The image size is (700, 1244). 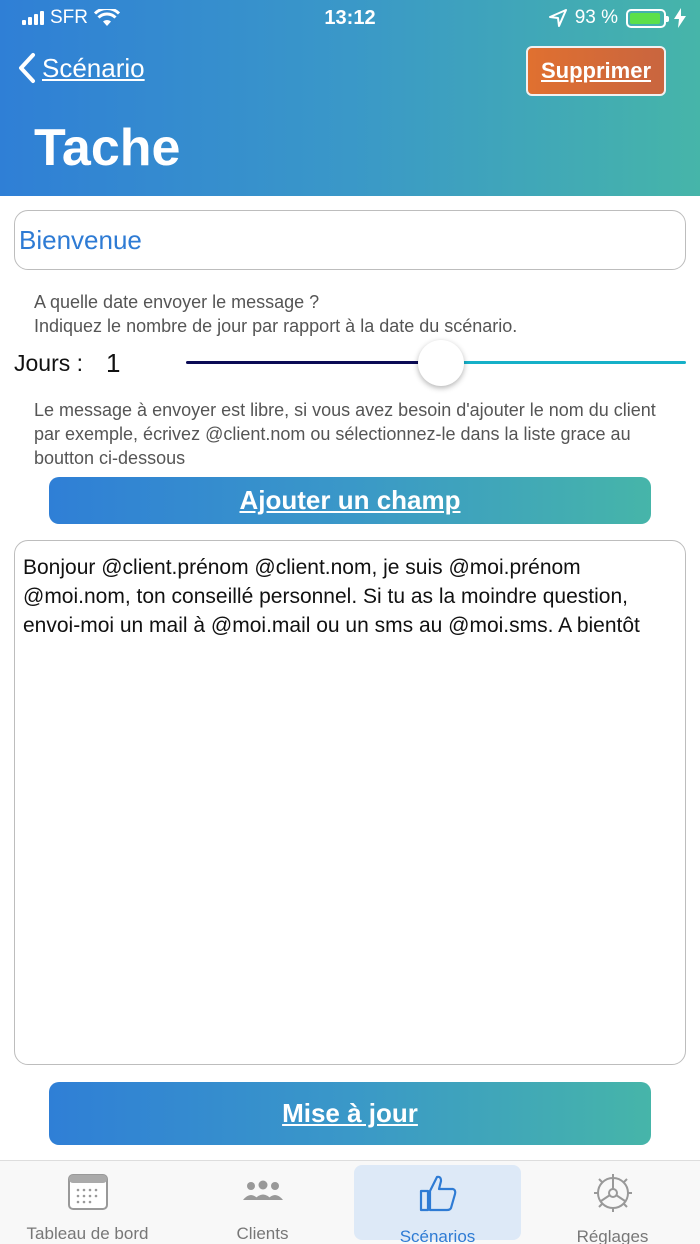 I want to click on days-value: 1, so click(x=113, y=363).